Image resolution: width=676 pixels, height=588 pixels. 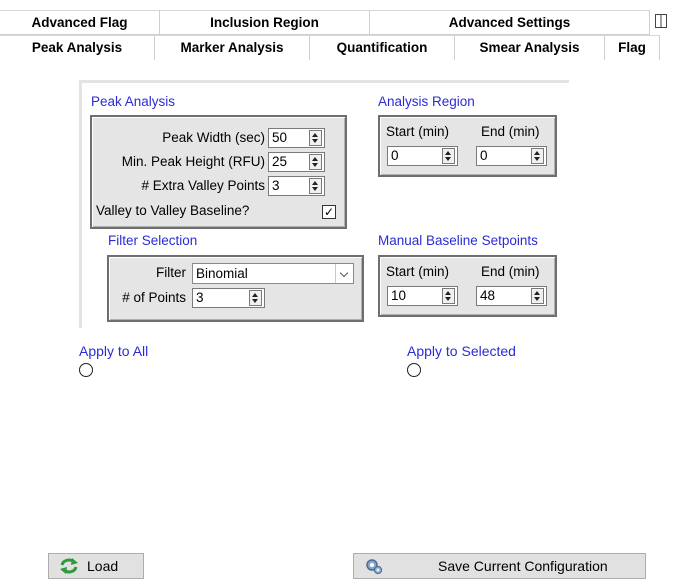 I want to click on tab-advanced-settings: Advanced Settings, so click(x=510, y=22).